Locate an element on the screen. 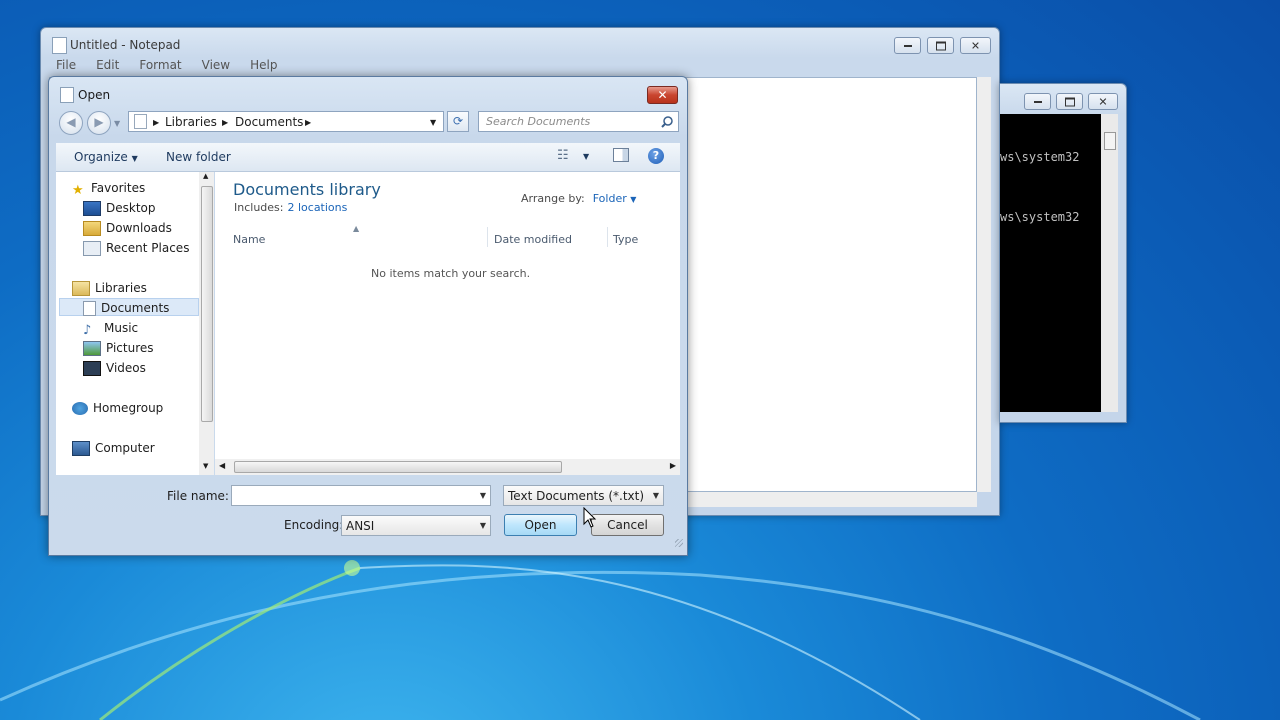 This screenshot has width=1280, height=720. close-button: ✕ is located at coordinates (975, 45).